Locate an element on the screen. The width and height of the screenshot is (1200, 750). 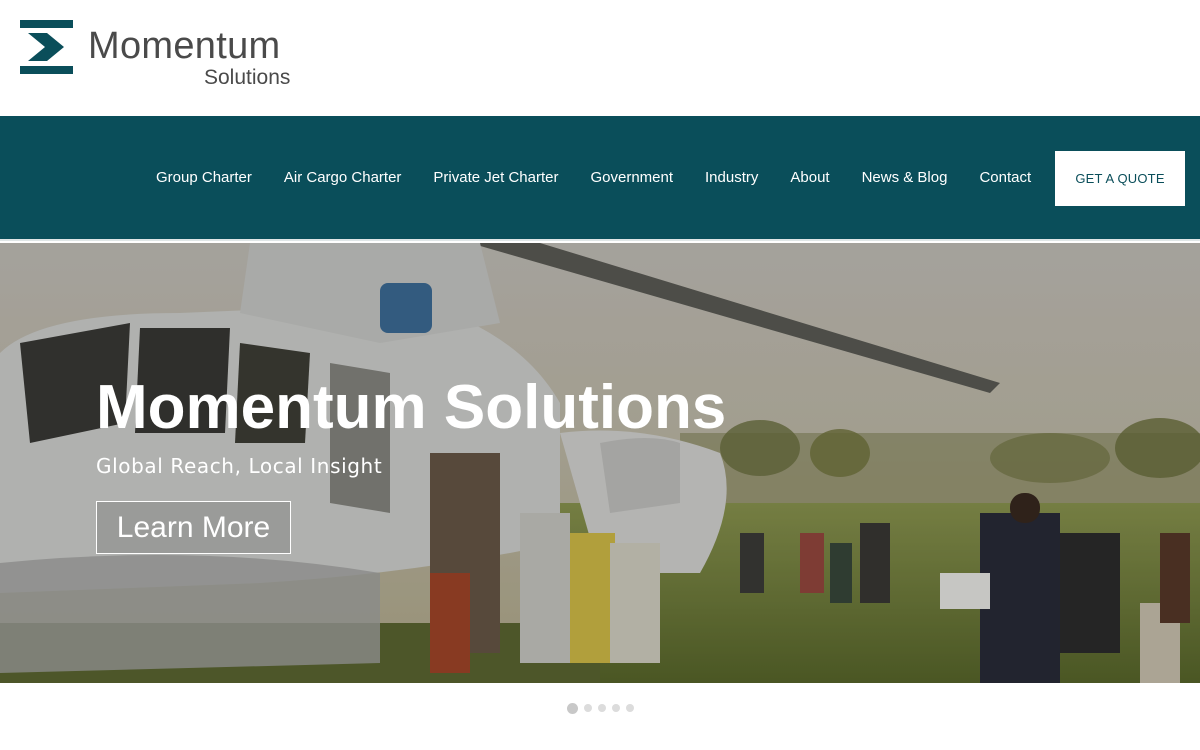
logo-mark-icon is located at coordinates (46, 47).